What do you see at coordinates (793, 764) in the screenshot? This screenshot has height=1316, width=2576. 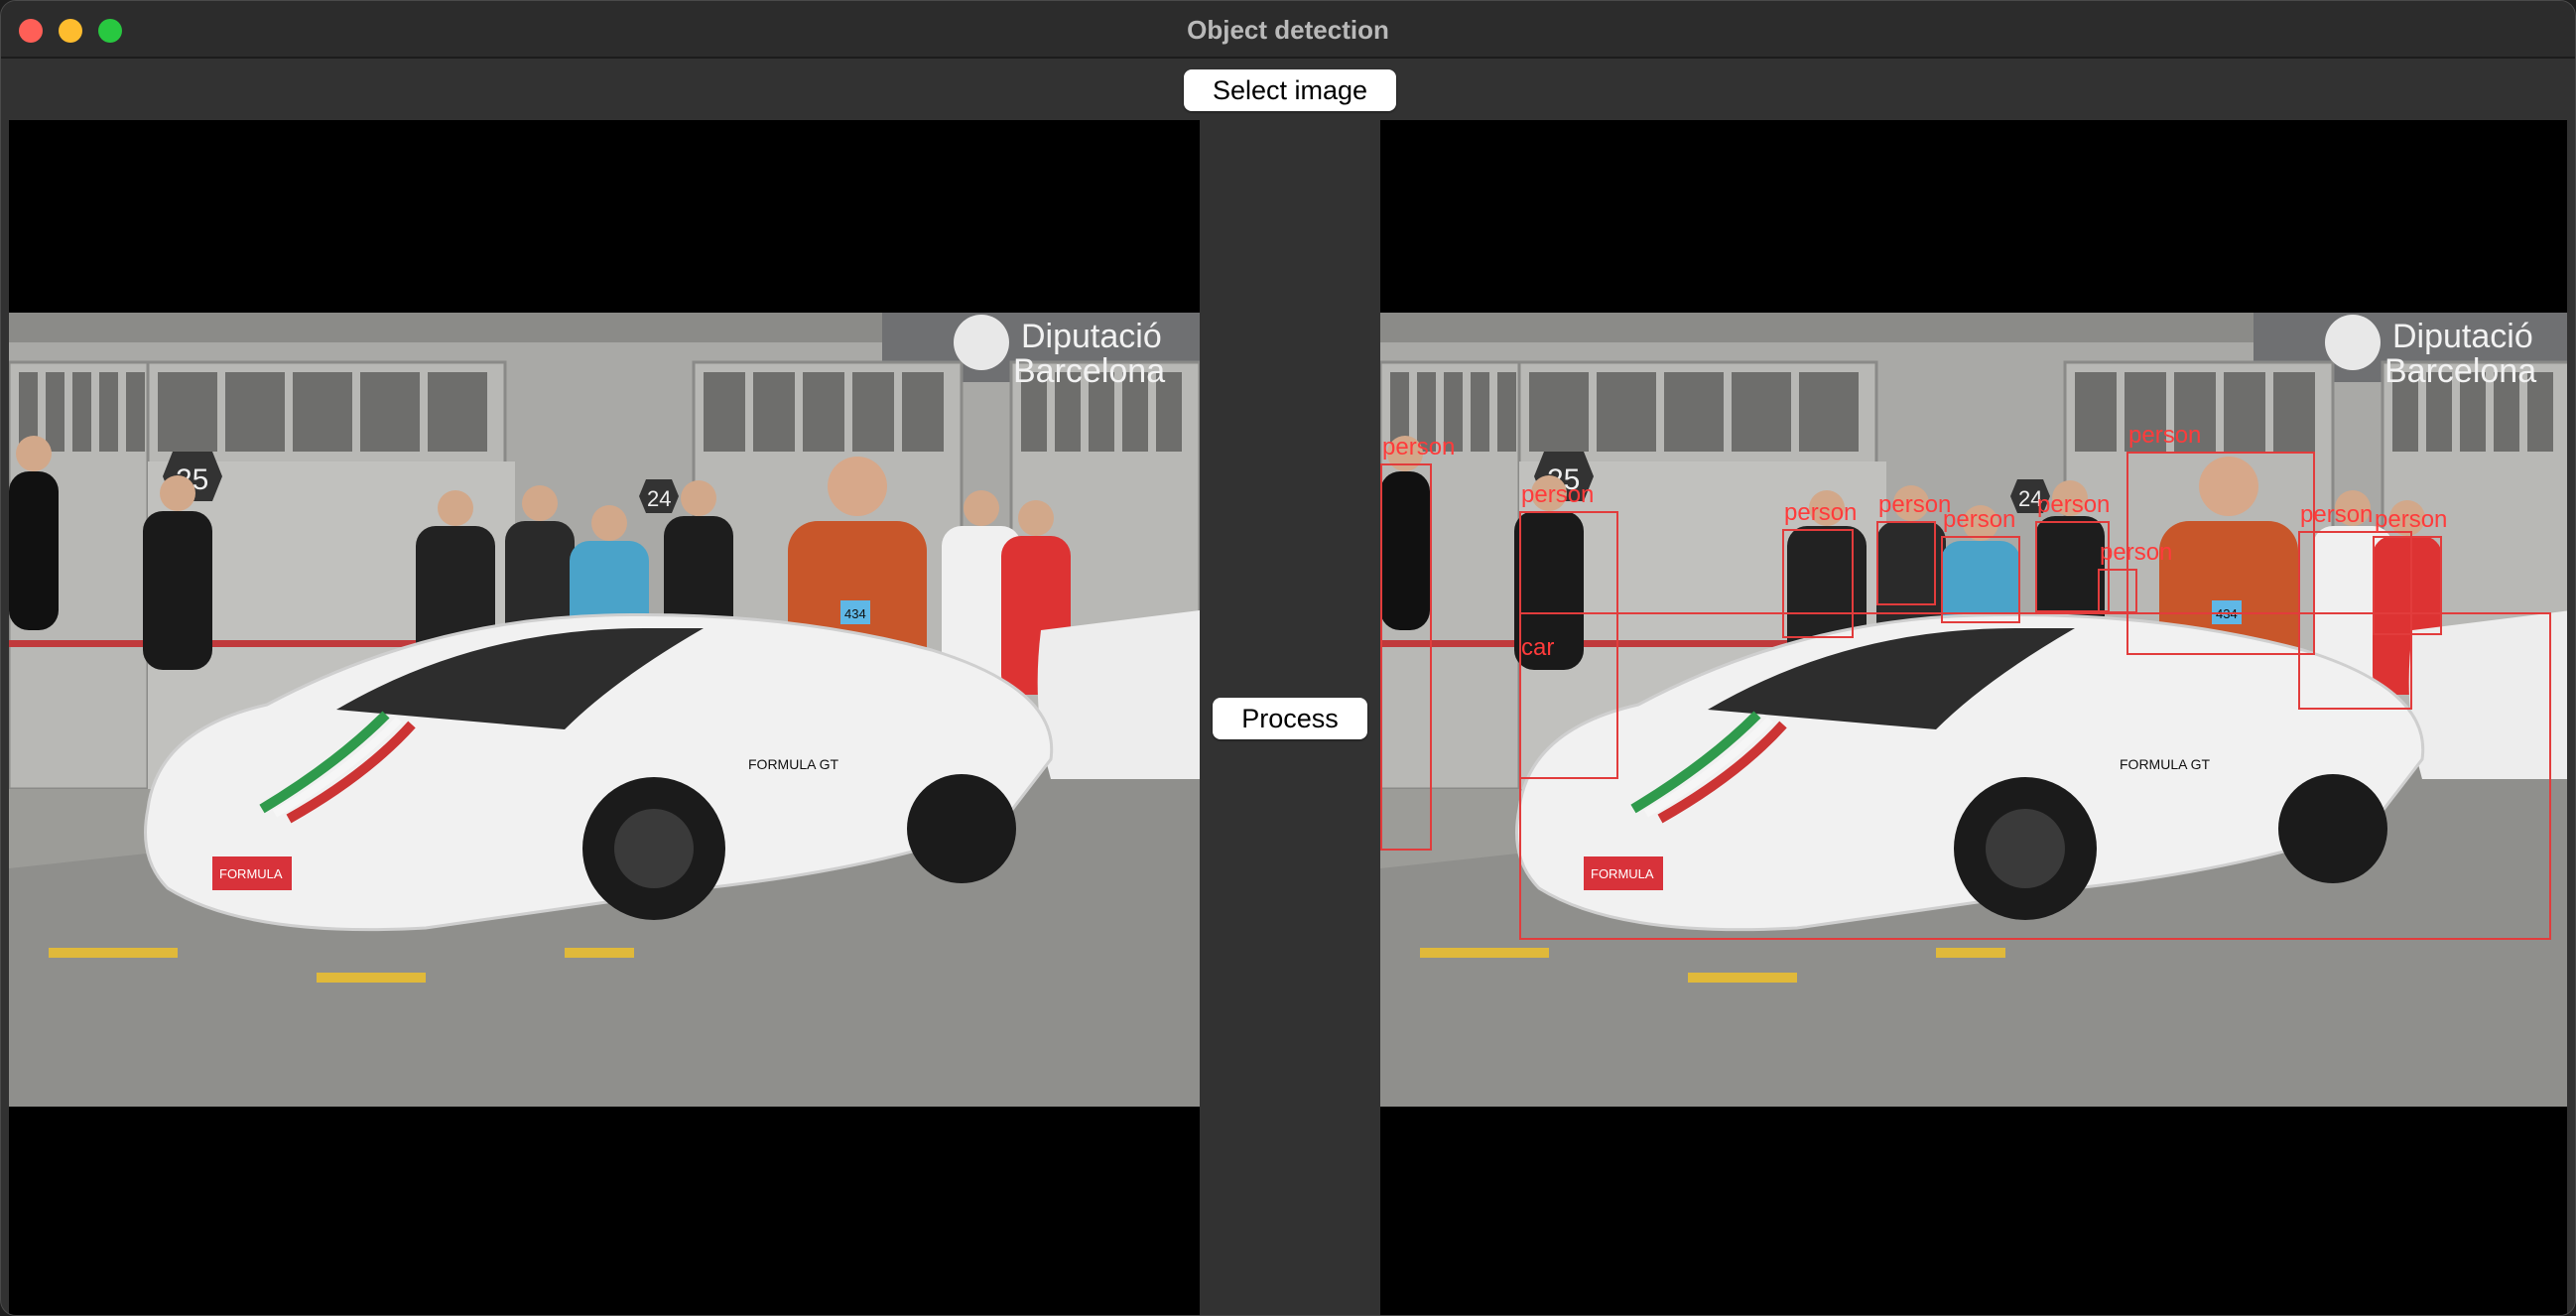 I see `svg-text: FORMULA GT` at bounding box center [793, 764].